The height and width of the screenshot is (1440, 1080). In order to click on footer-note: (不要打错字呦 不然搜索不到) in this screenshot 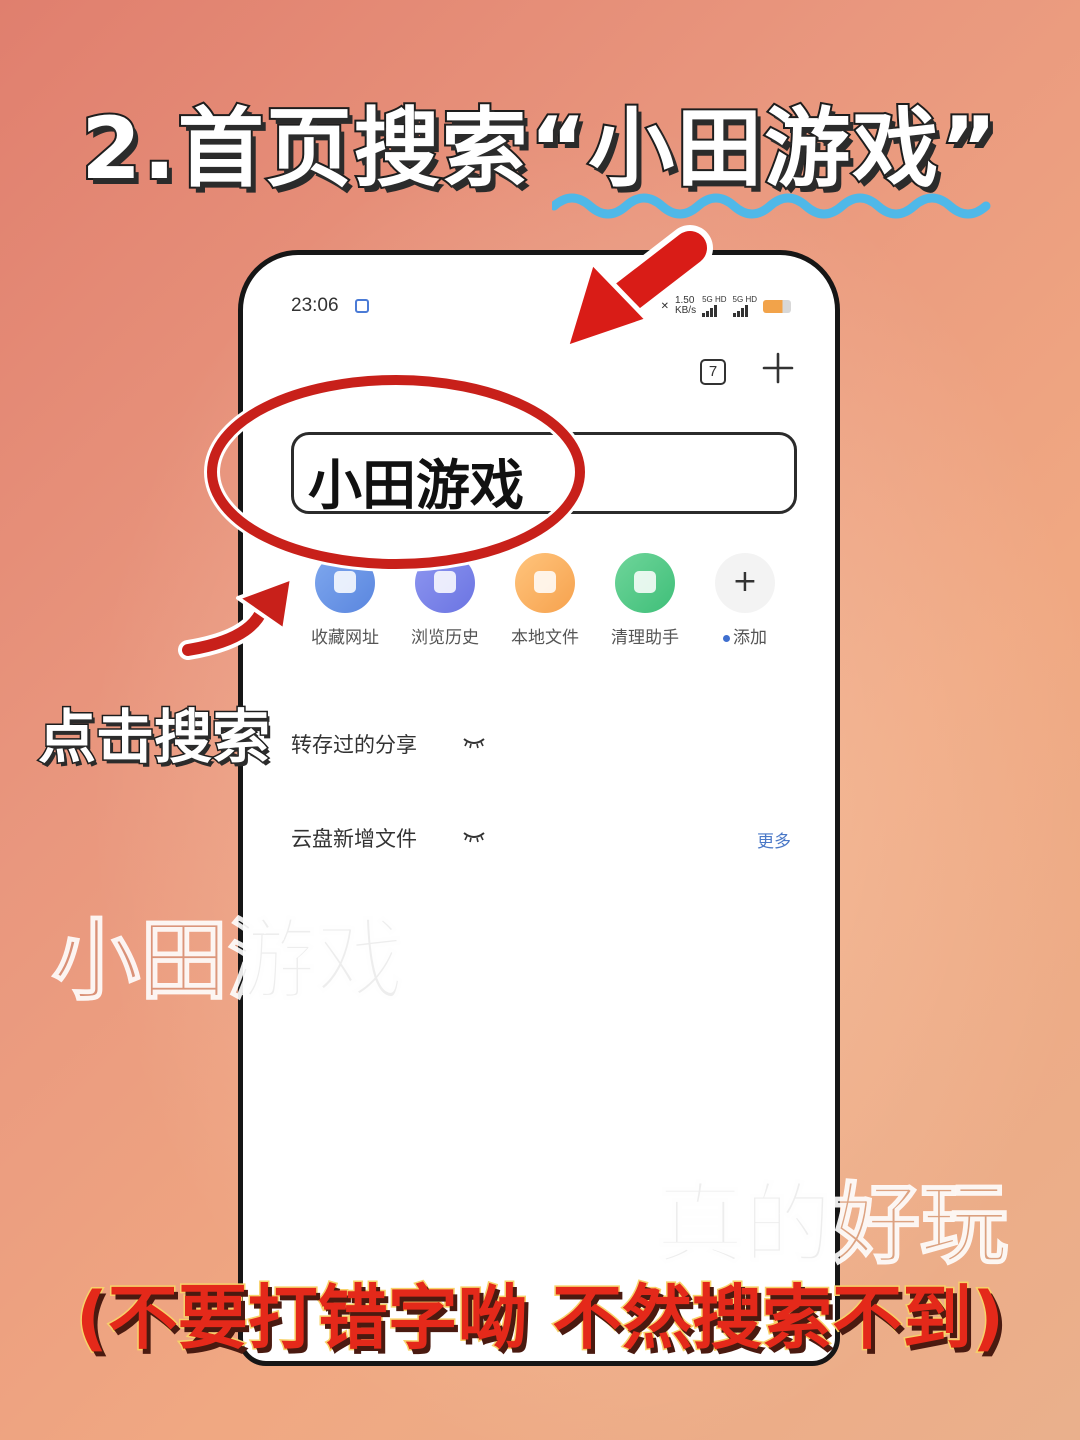, I will do `click(539, 1318)`.